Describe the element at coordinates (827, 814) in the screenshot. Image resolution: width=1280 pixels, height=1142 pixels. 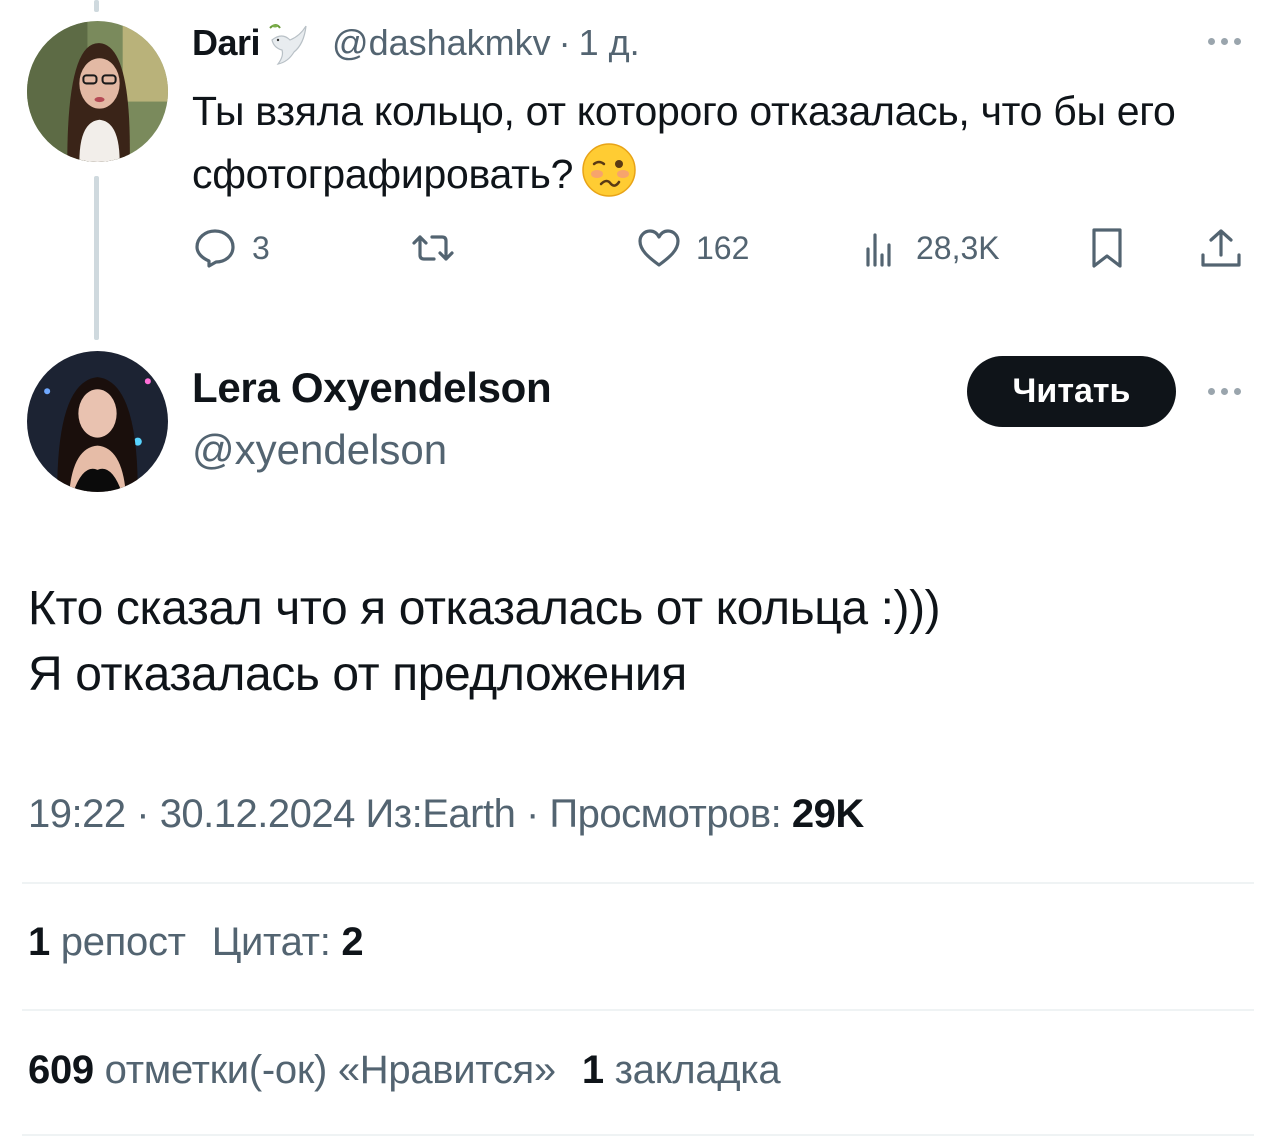
I see `views-value: 29K` at that location.